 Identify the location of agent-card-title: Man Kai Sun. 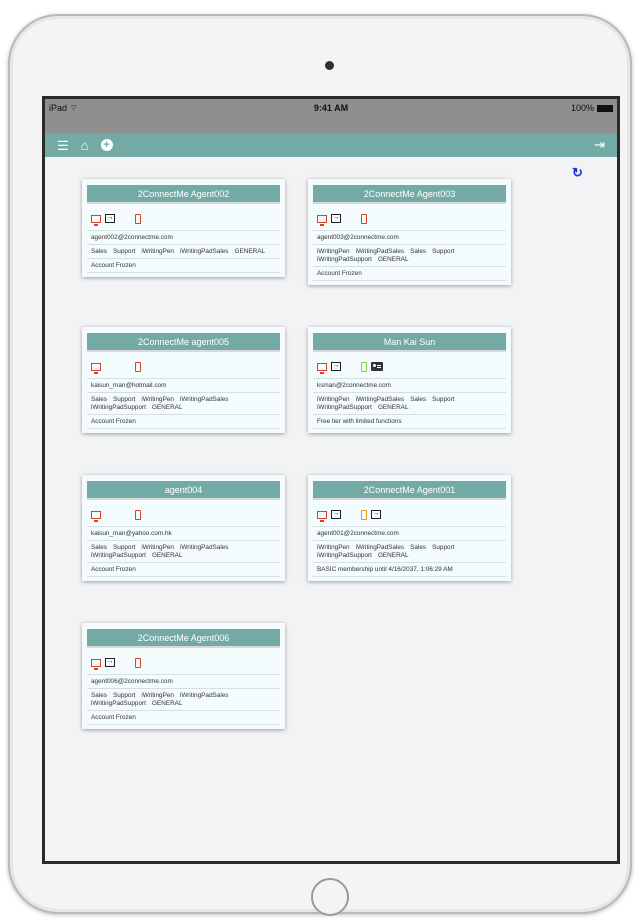
(409, 342).